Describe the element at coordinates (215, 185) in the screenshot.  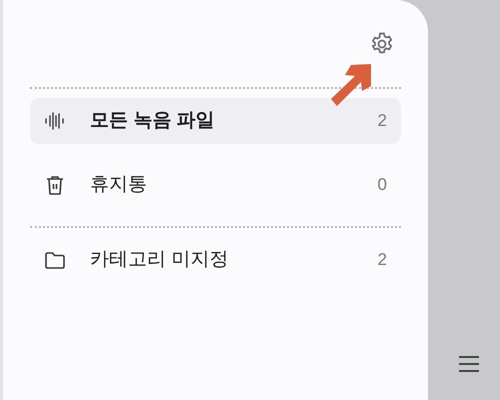
I see `sidebar-item: 휴지통 0` at that location.